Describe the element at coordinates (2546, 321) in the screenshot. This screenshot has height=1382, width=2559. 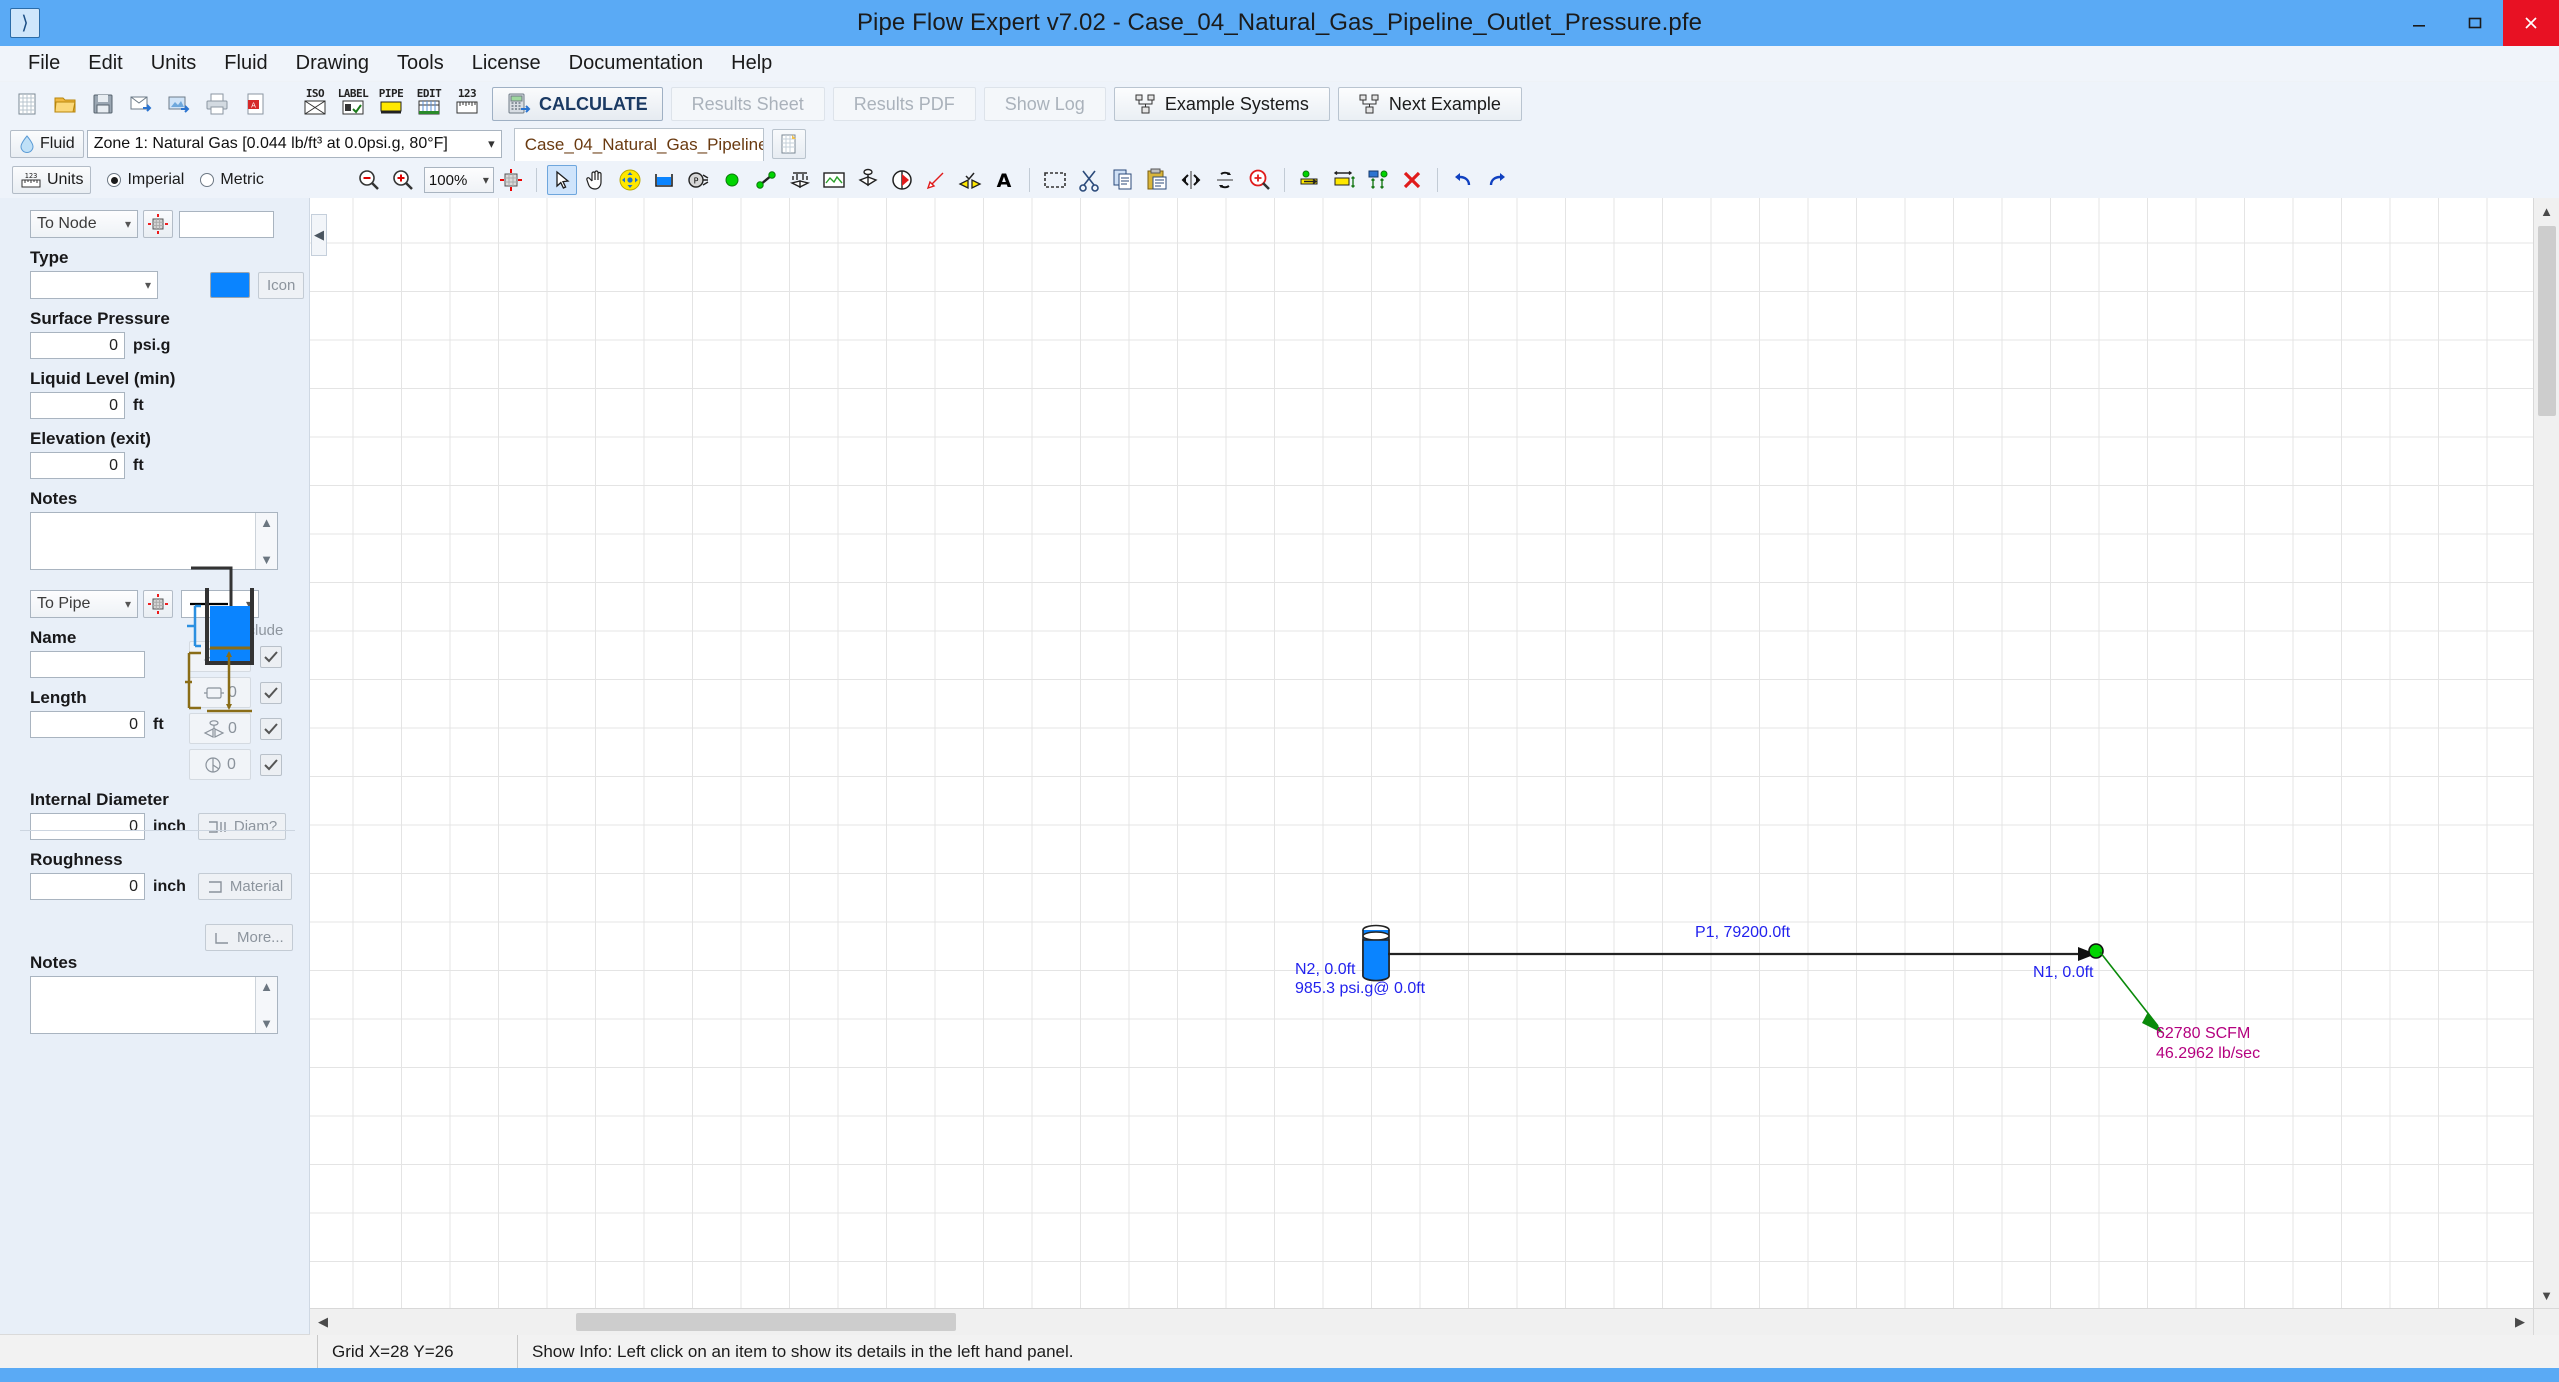
I see `vertical-scroll-thumb` at that location.